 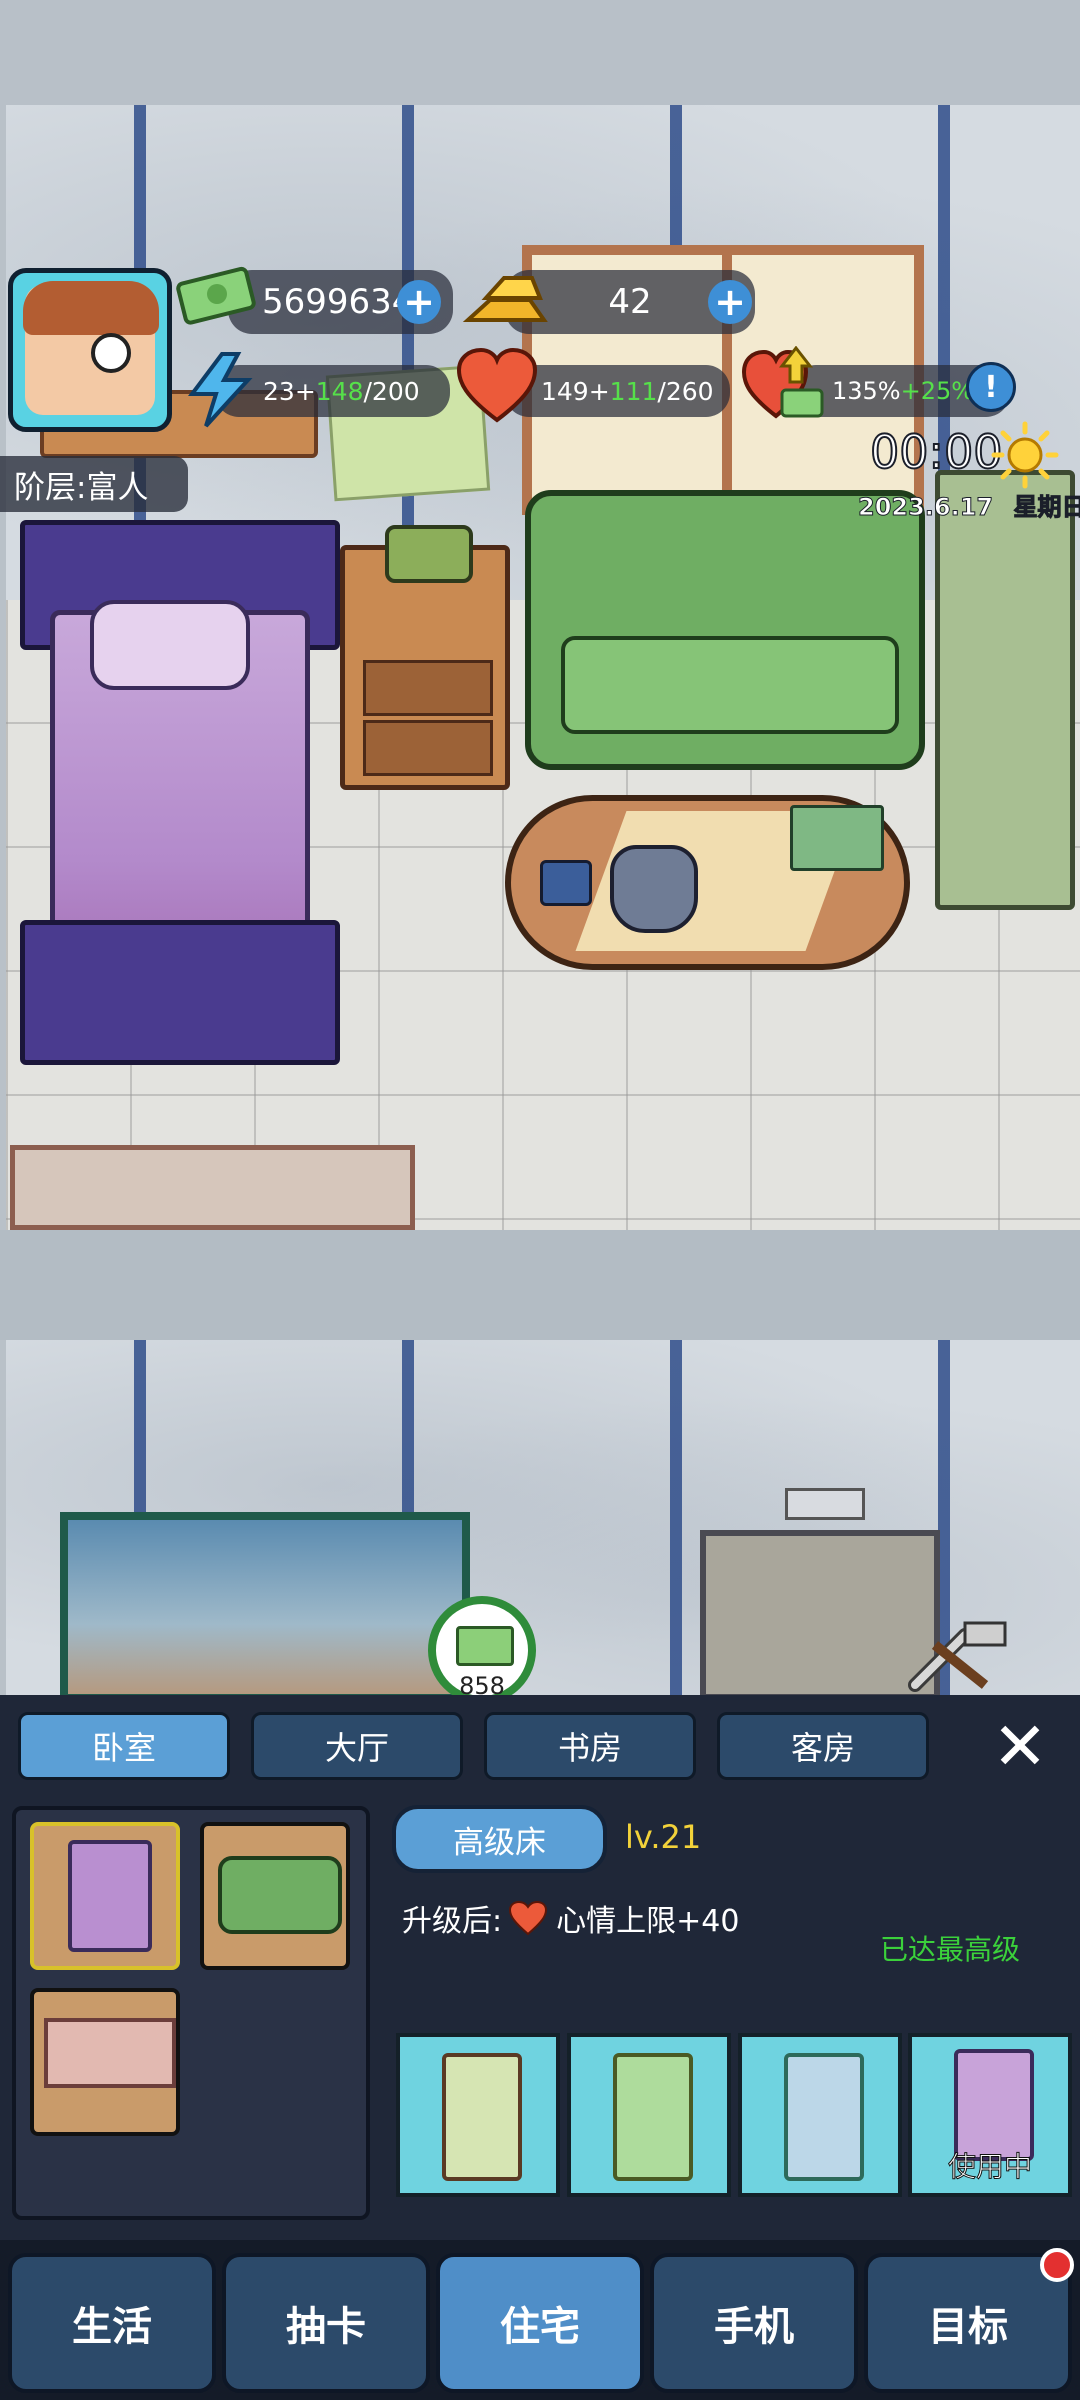 What do you see at coordinates (565, 391) in the screenshot?
I see `health-base: 149` at bounding box center [565, 391].